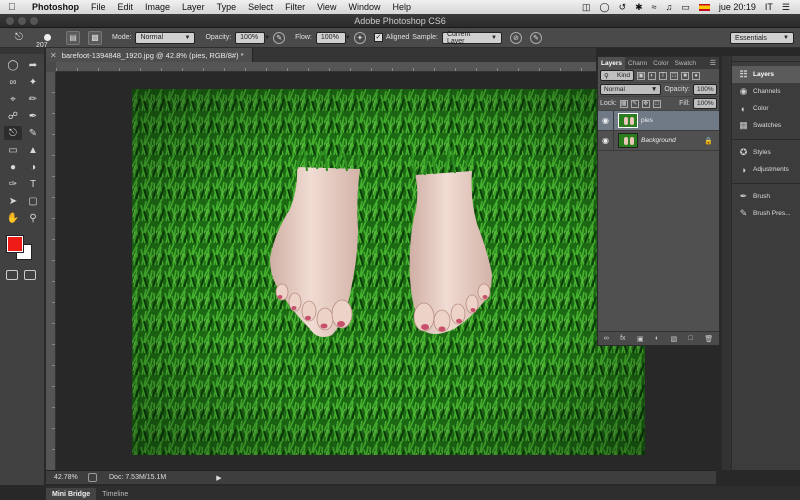 The image size is (800, 500). Describe the element at coordinates (98, 7) in the screenshot. I see `menu-file: File` at that location.